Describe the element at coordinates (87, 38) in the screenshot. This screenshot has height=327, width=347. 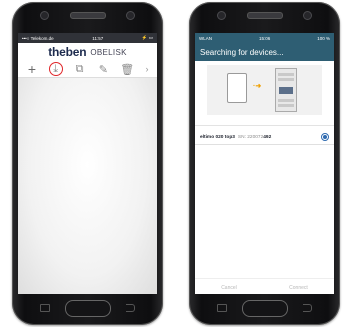
I see `status-bar: •••○ Telekom.de 11:57 ⚡ ▭` at that location.